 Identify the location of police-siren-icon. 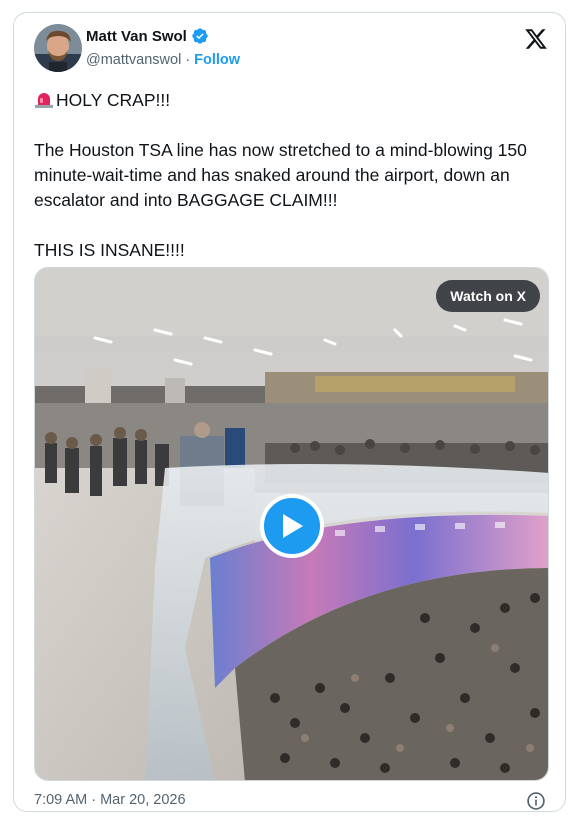
(44, 100).